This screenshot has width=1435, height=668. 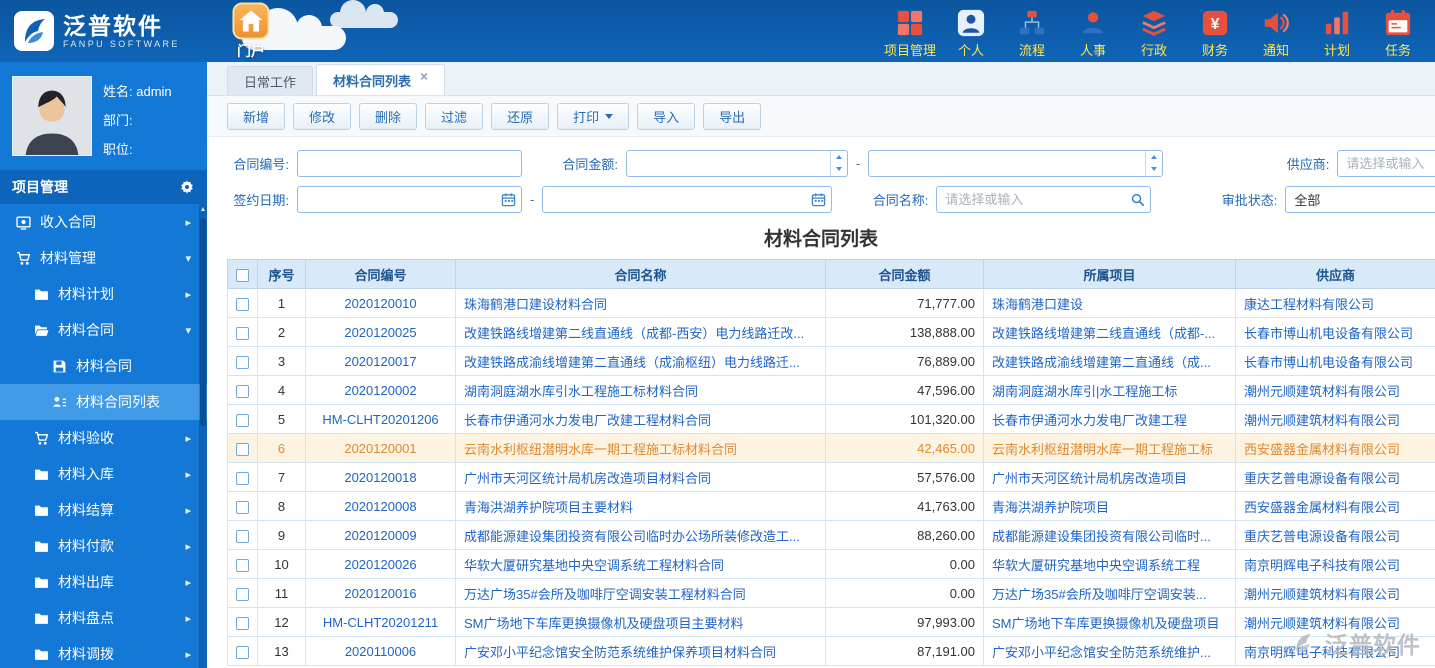 I want to click on contract-name-link: 华软大厦研究基地中央空调系统工程材料合同, so click(x=594, y=565).